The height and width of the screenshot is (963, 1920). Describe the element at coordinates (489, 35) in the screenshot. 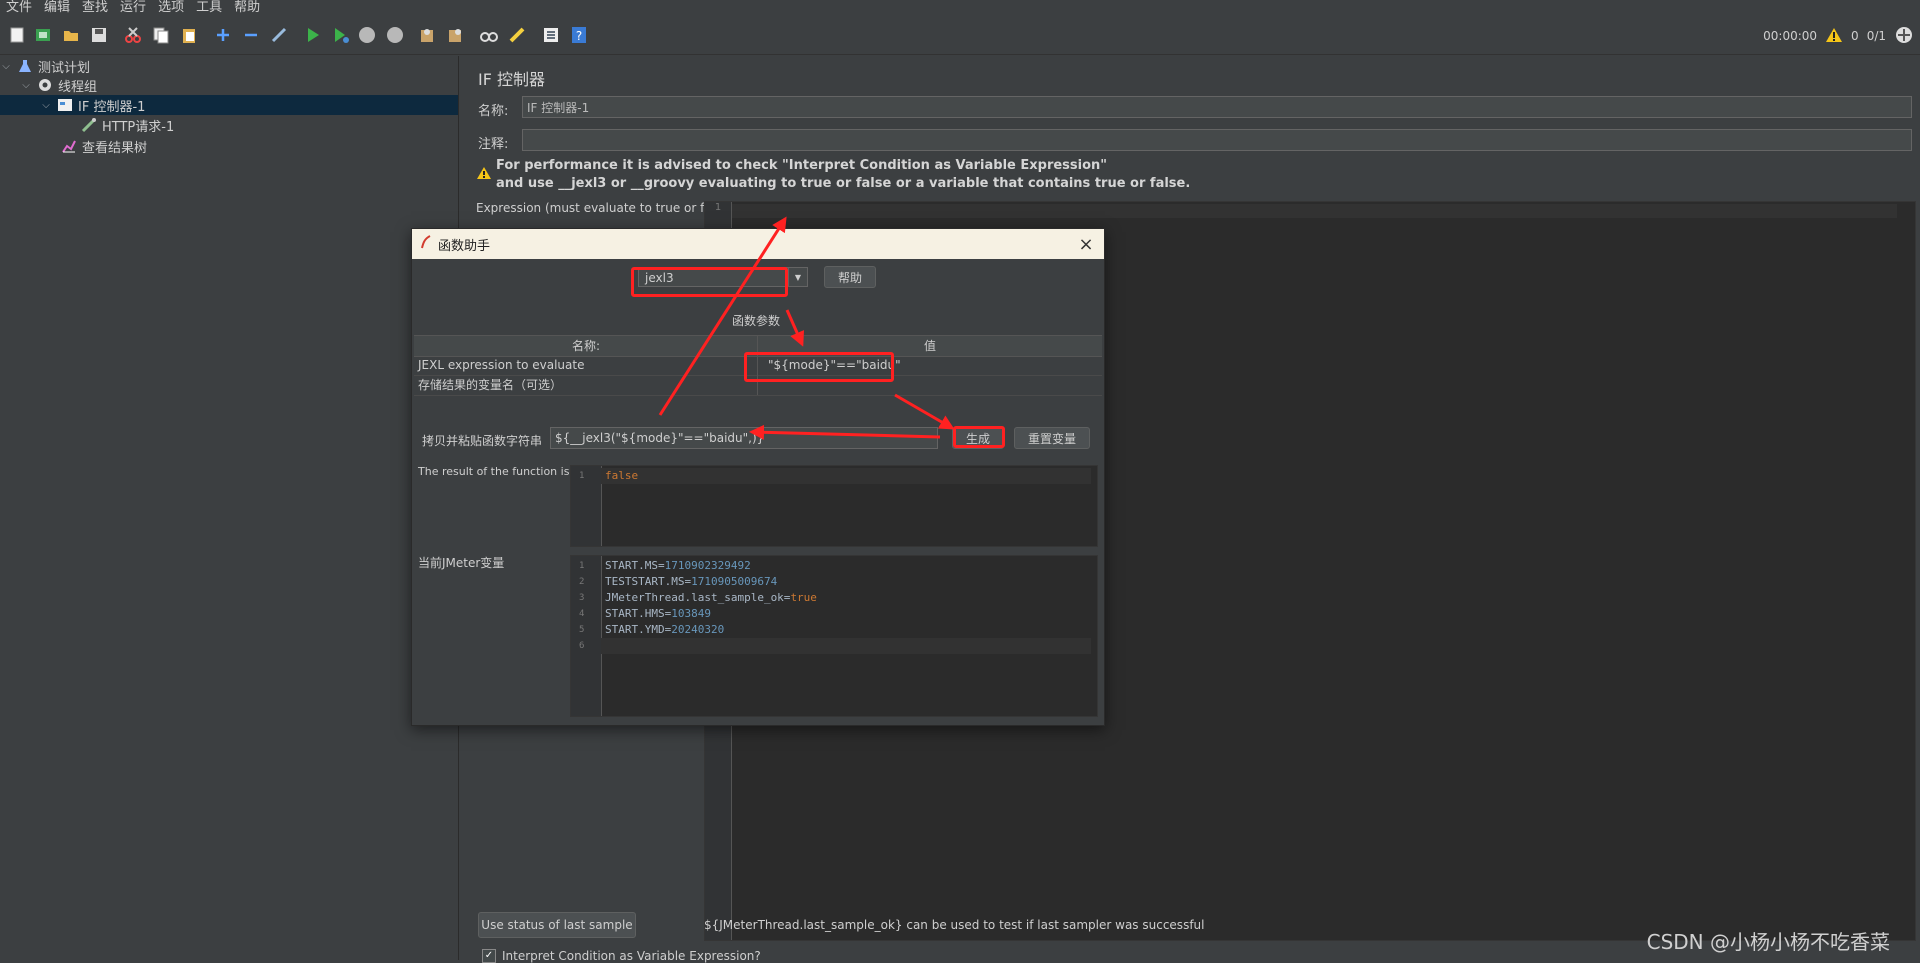

I see `search-icon` at that location.